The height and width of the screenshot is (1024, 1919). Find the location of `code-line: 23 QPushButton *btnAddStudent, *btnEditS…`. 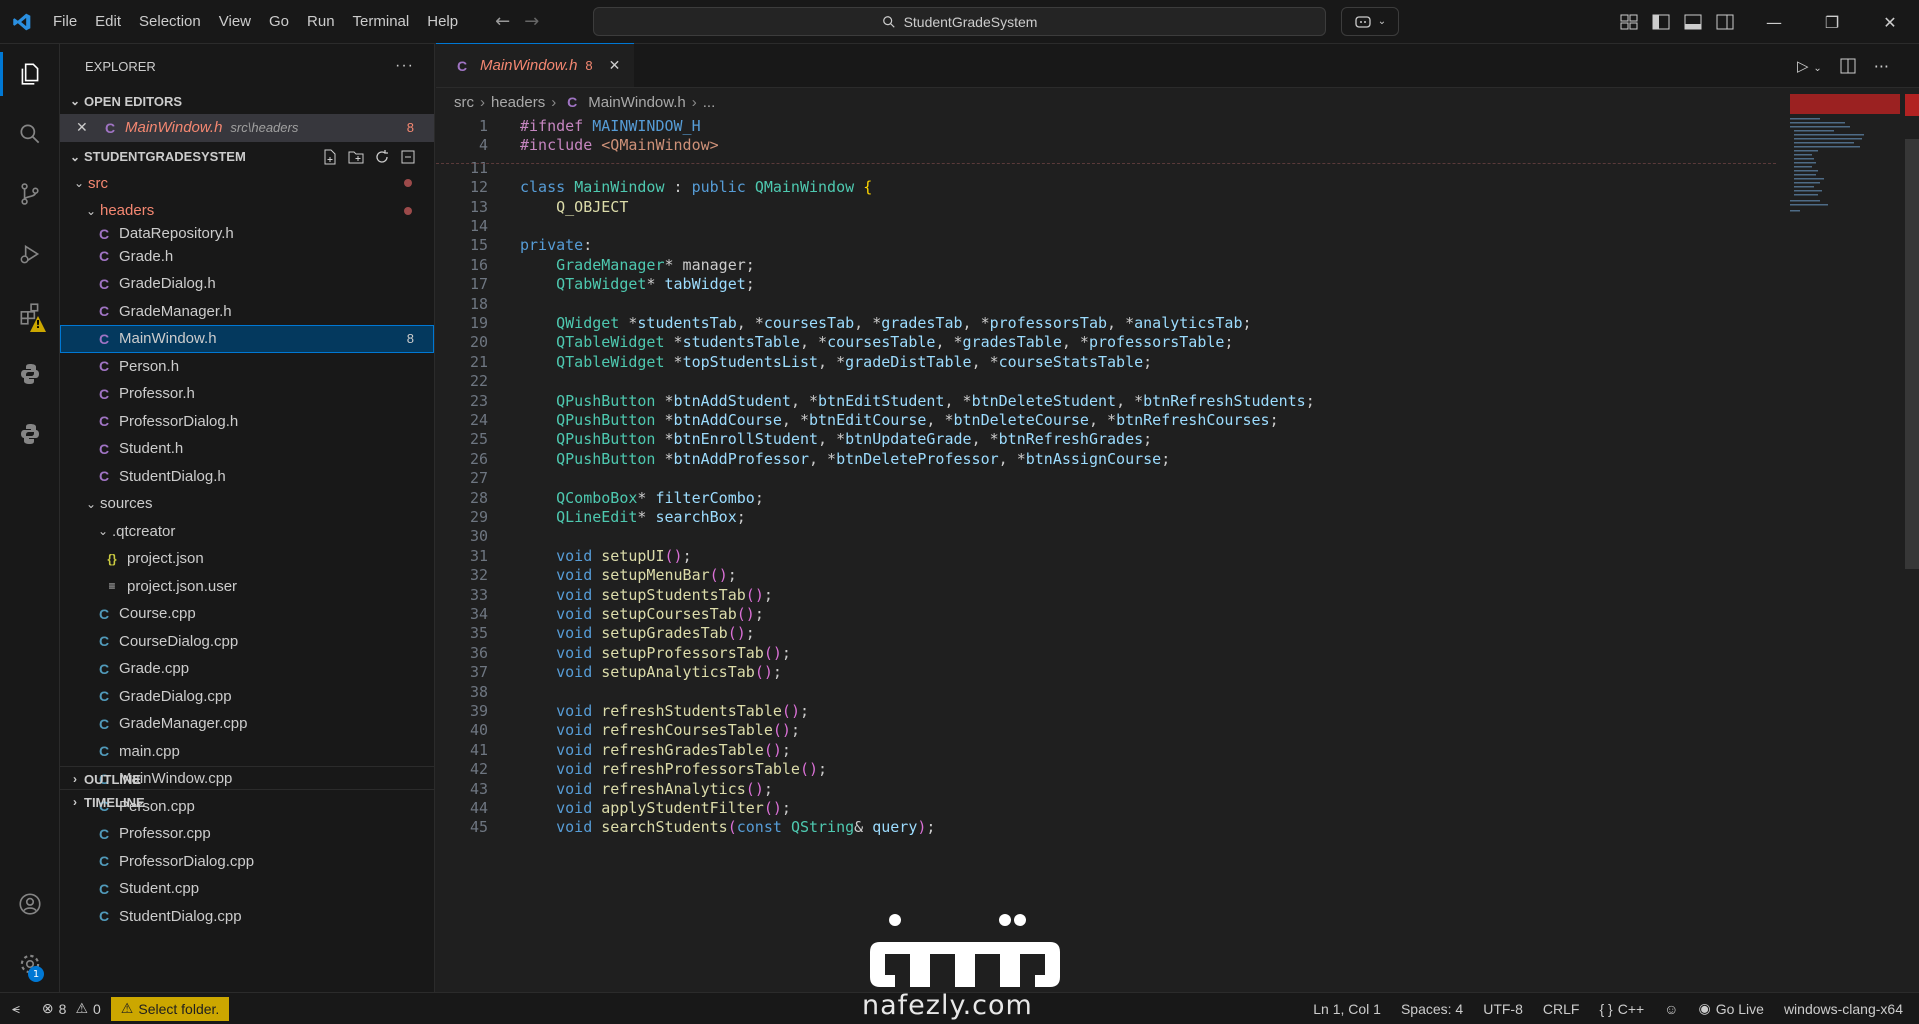

code-line: 23 QPushButton *btnAddStudent, *btnEditS… is located at coordinates (875, 401).